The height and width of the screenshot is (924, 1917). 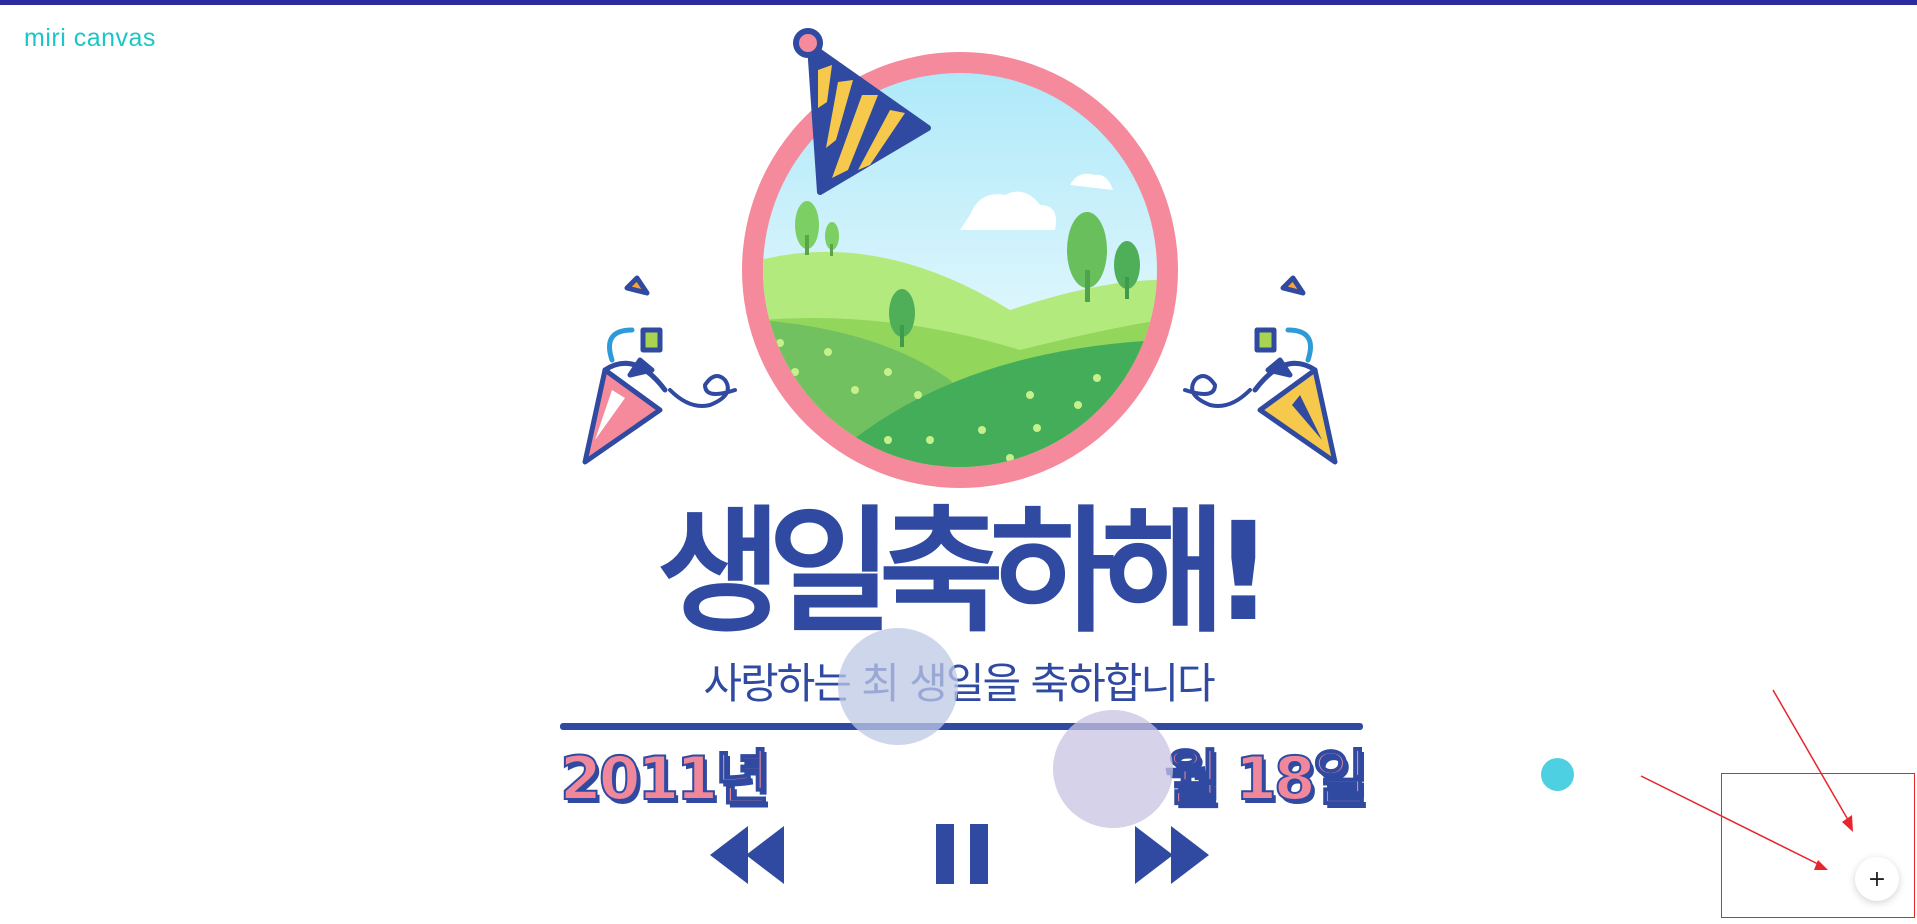 I want to click on right-party-popper, so click(x=1260, y=370).